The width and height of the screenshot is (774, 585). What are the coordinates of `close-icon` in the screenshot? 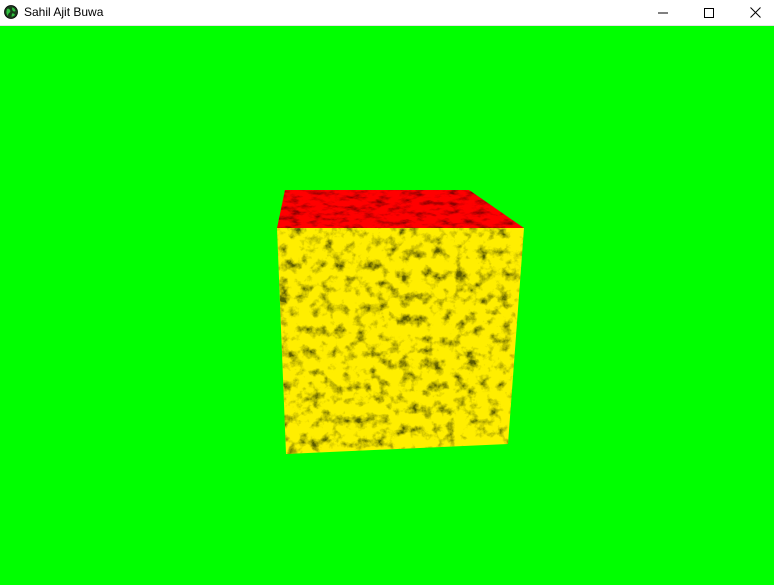 It's located at (755, 12).